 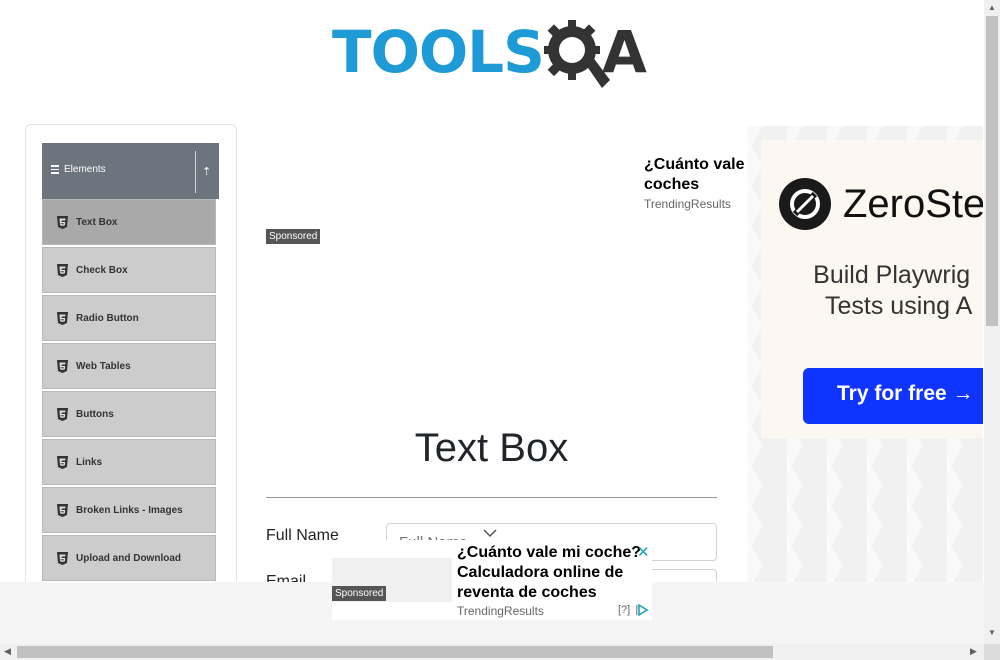 I want to click on upload-arrow-icon: ⇡, so click(x=206, y=171).